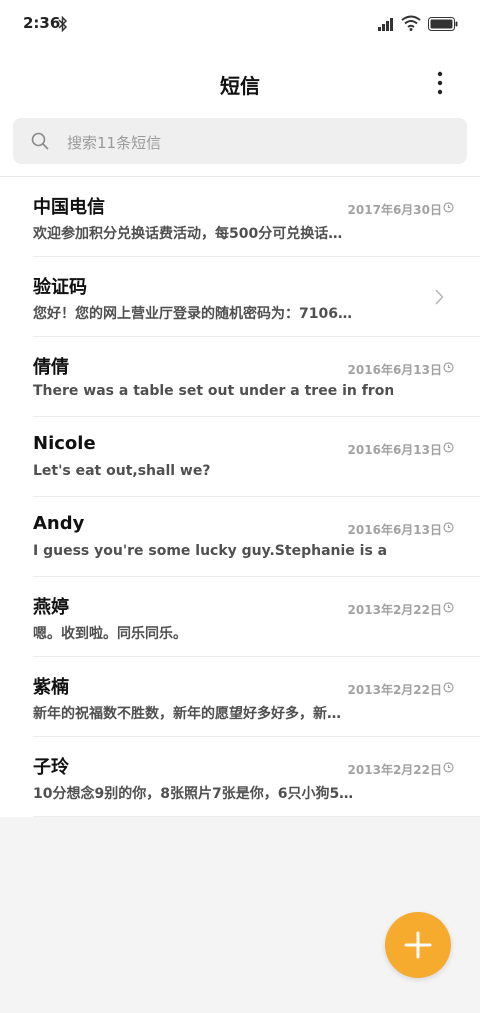 This screenshot has width=480, height=1013. I want to click on search-input: 搜索11条短信, so click(240, 141).